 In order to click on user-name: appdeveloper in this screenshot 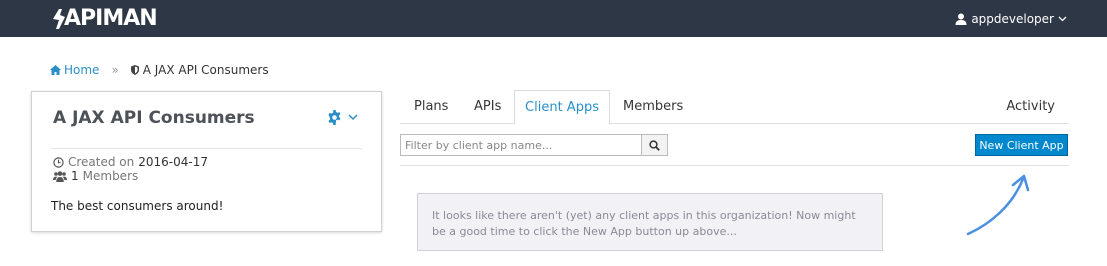, I will do `click(1012, 18)`.